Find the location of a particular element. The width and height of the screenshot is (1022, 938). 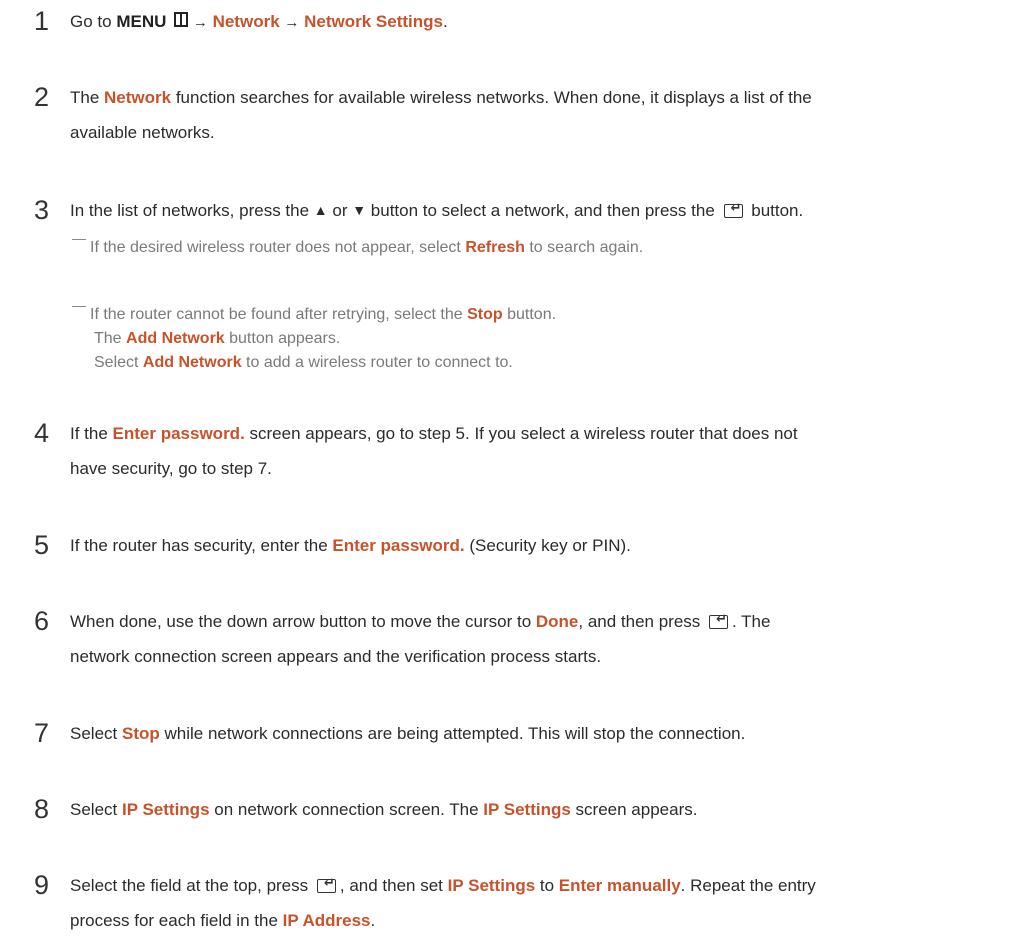

refresh-label: Refresh is located at coordinates (495, 247).